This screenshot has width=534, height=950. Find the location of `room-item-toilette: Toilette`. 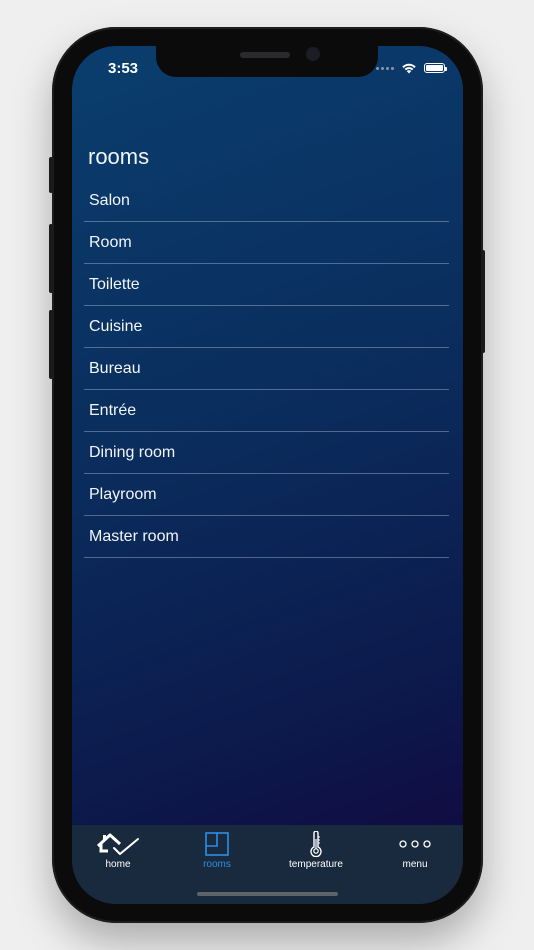

room-item-toilette: Toilette is located at coordinates (266, 285).